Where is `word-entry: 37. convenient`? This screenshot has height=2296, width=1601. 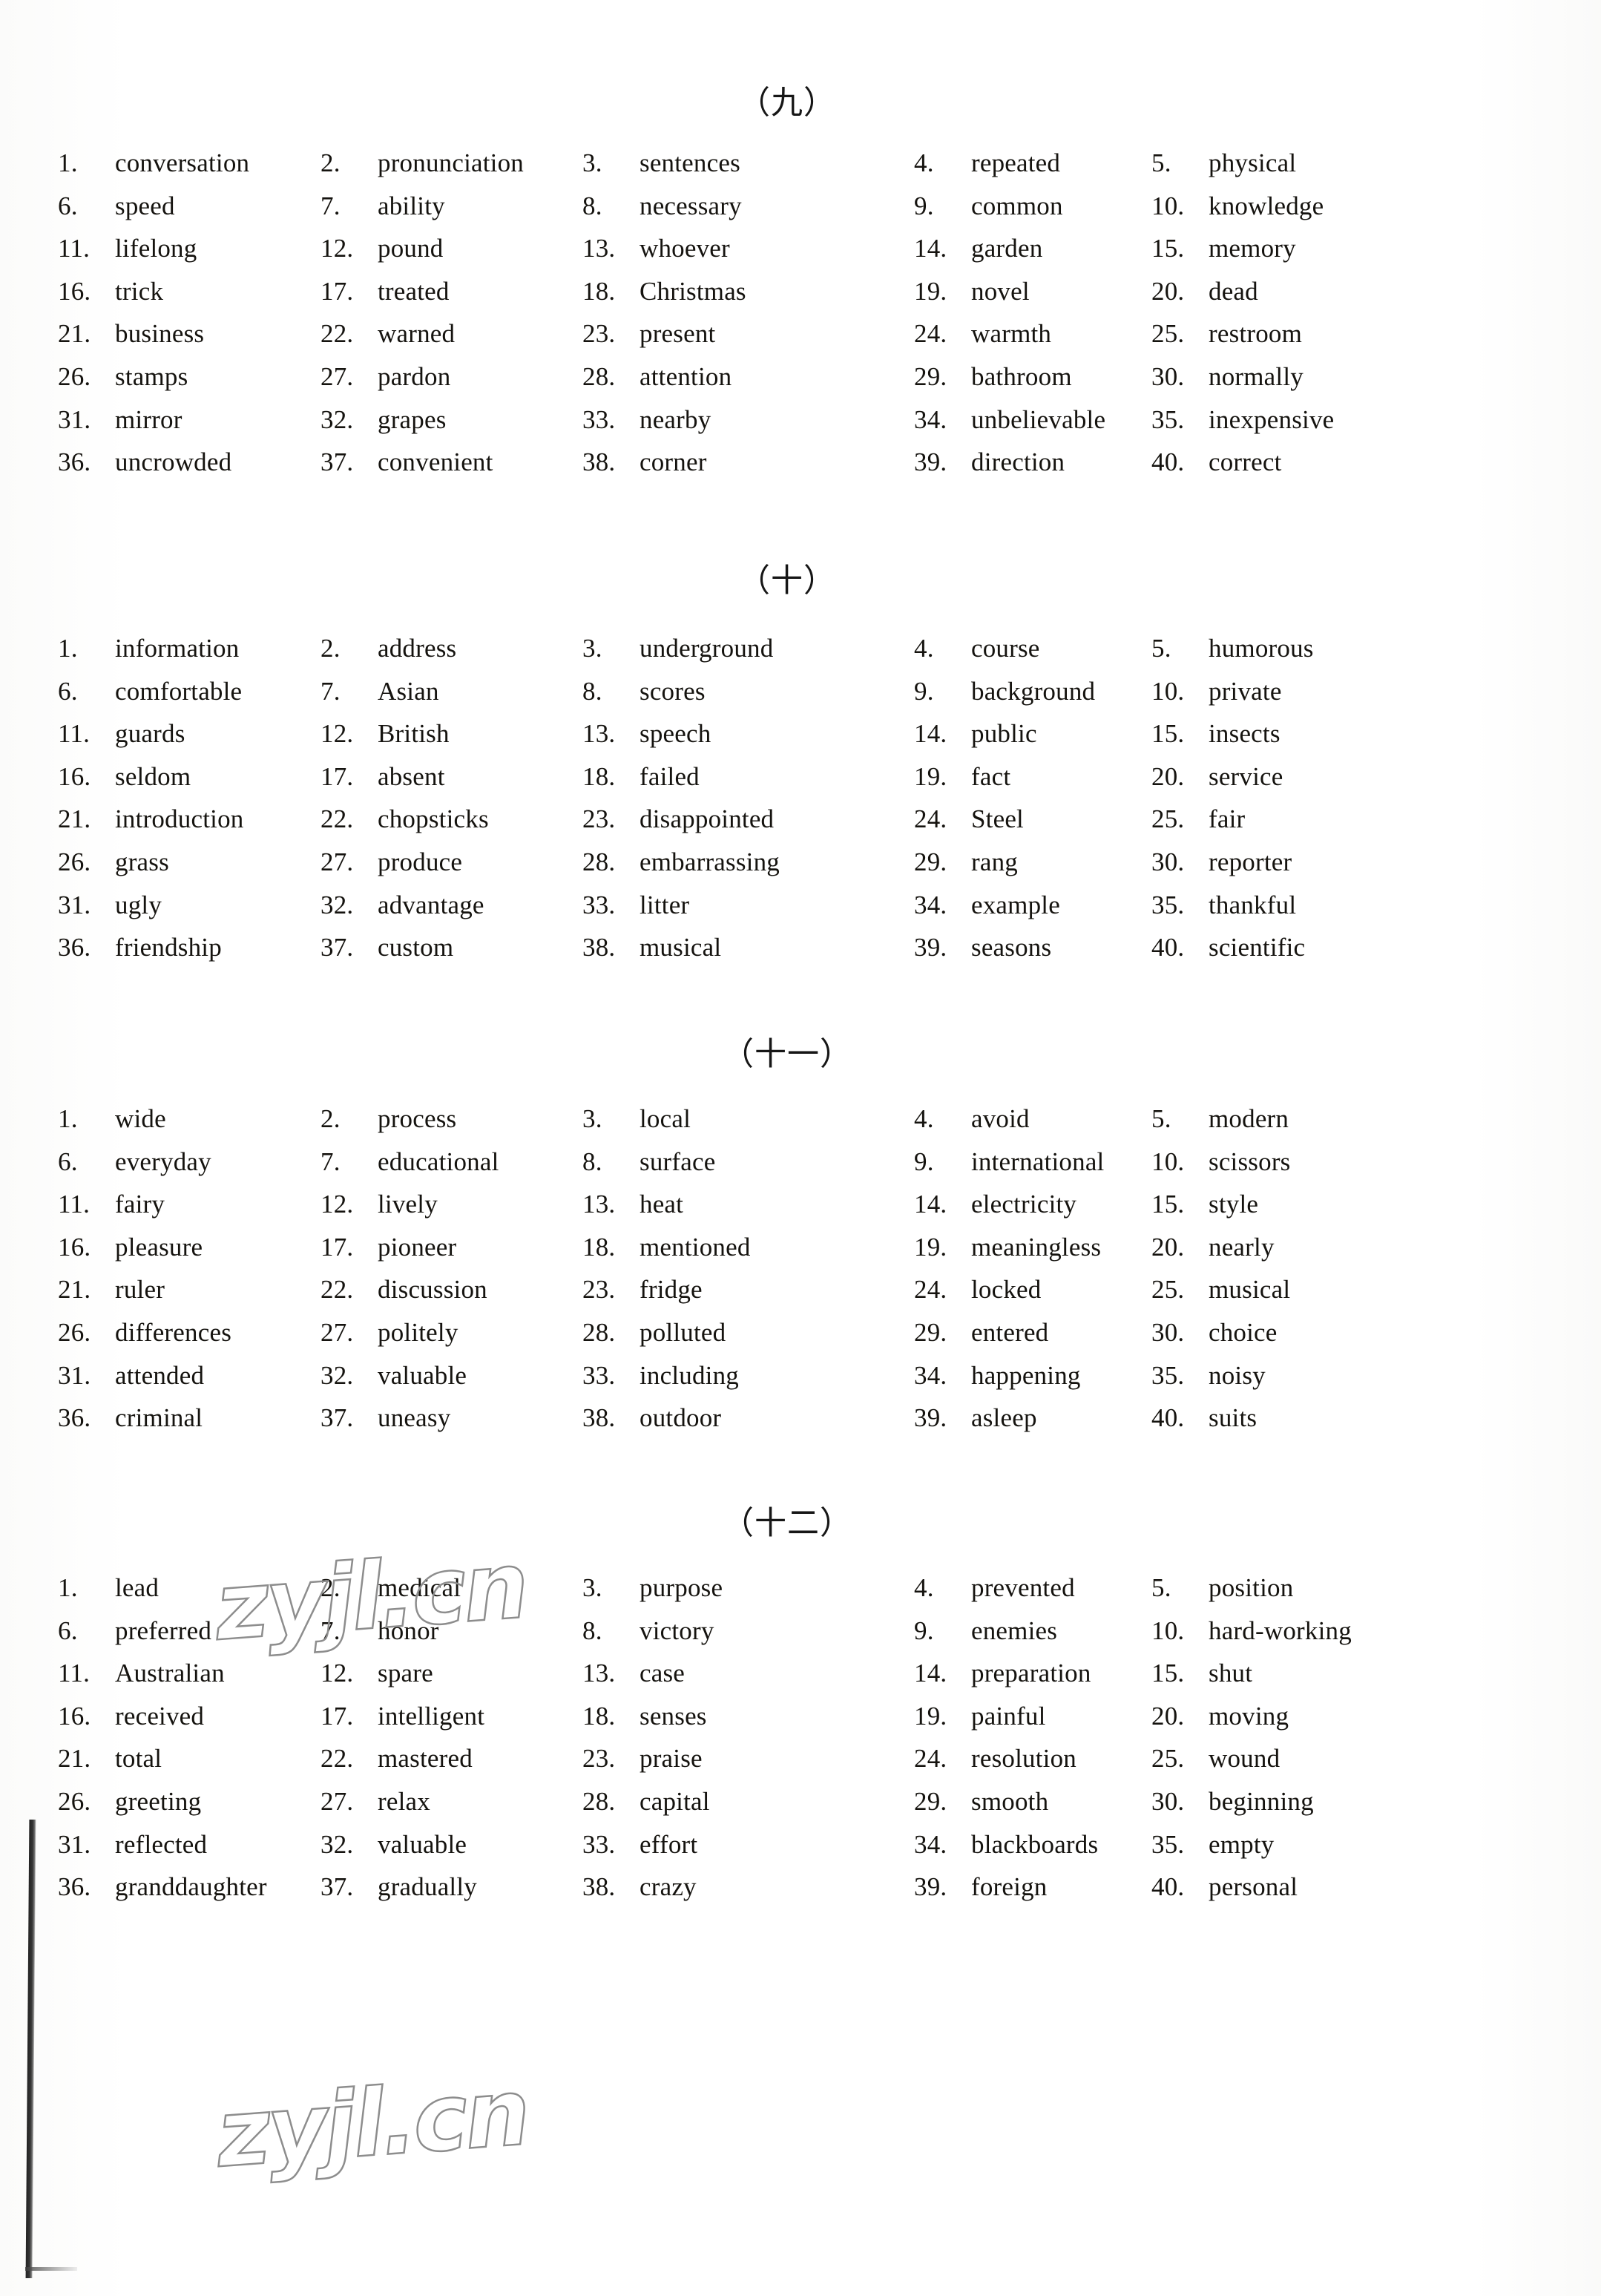 word-entry: 37. convenient is located at coordinates (406, 462).